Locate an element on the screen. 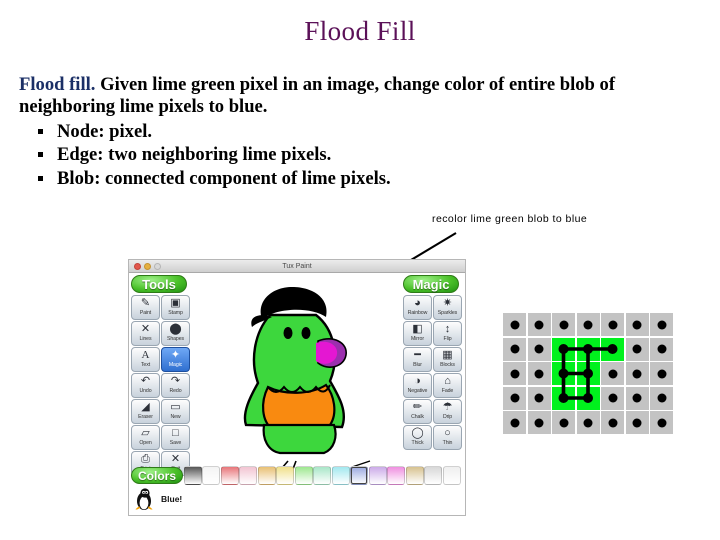  lines-icon: ✕ is located at coordinates (145, 329).